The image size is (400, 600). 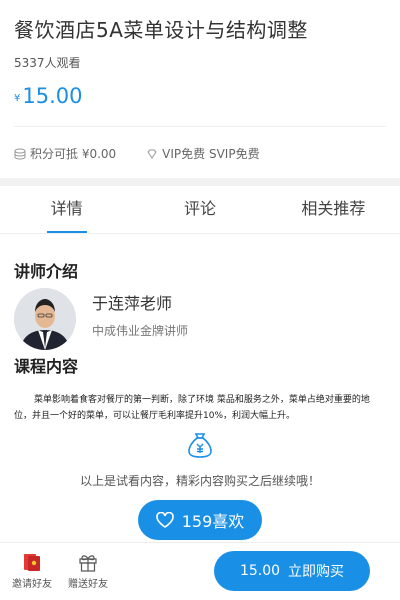 I want to click on buy-price: 15.00, so click(x=260, y=571).